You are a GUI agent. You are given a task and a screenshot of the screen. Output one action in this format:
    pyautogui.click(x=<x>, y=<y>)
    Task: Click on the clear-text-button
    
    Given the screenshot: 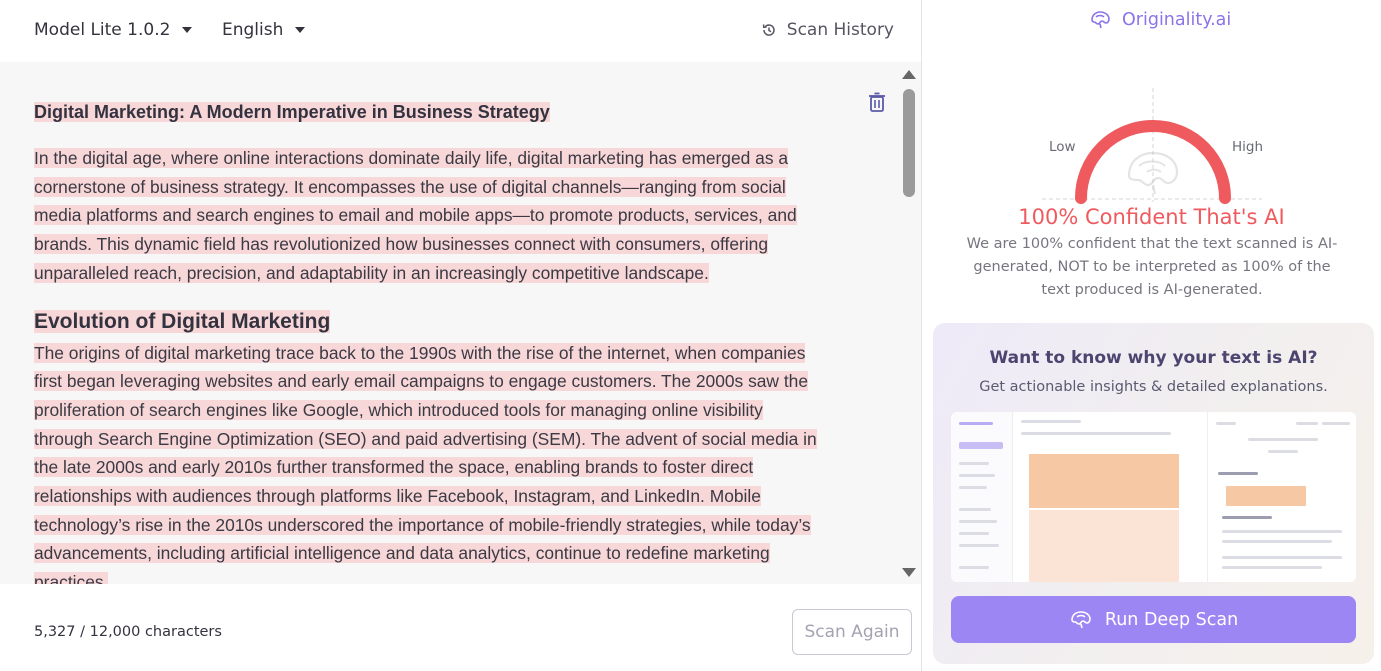 What is the action you would take?
    pyautogui.click(x=877, y=104)
    